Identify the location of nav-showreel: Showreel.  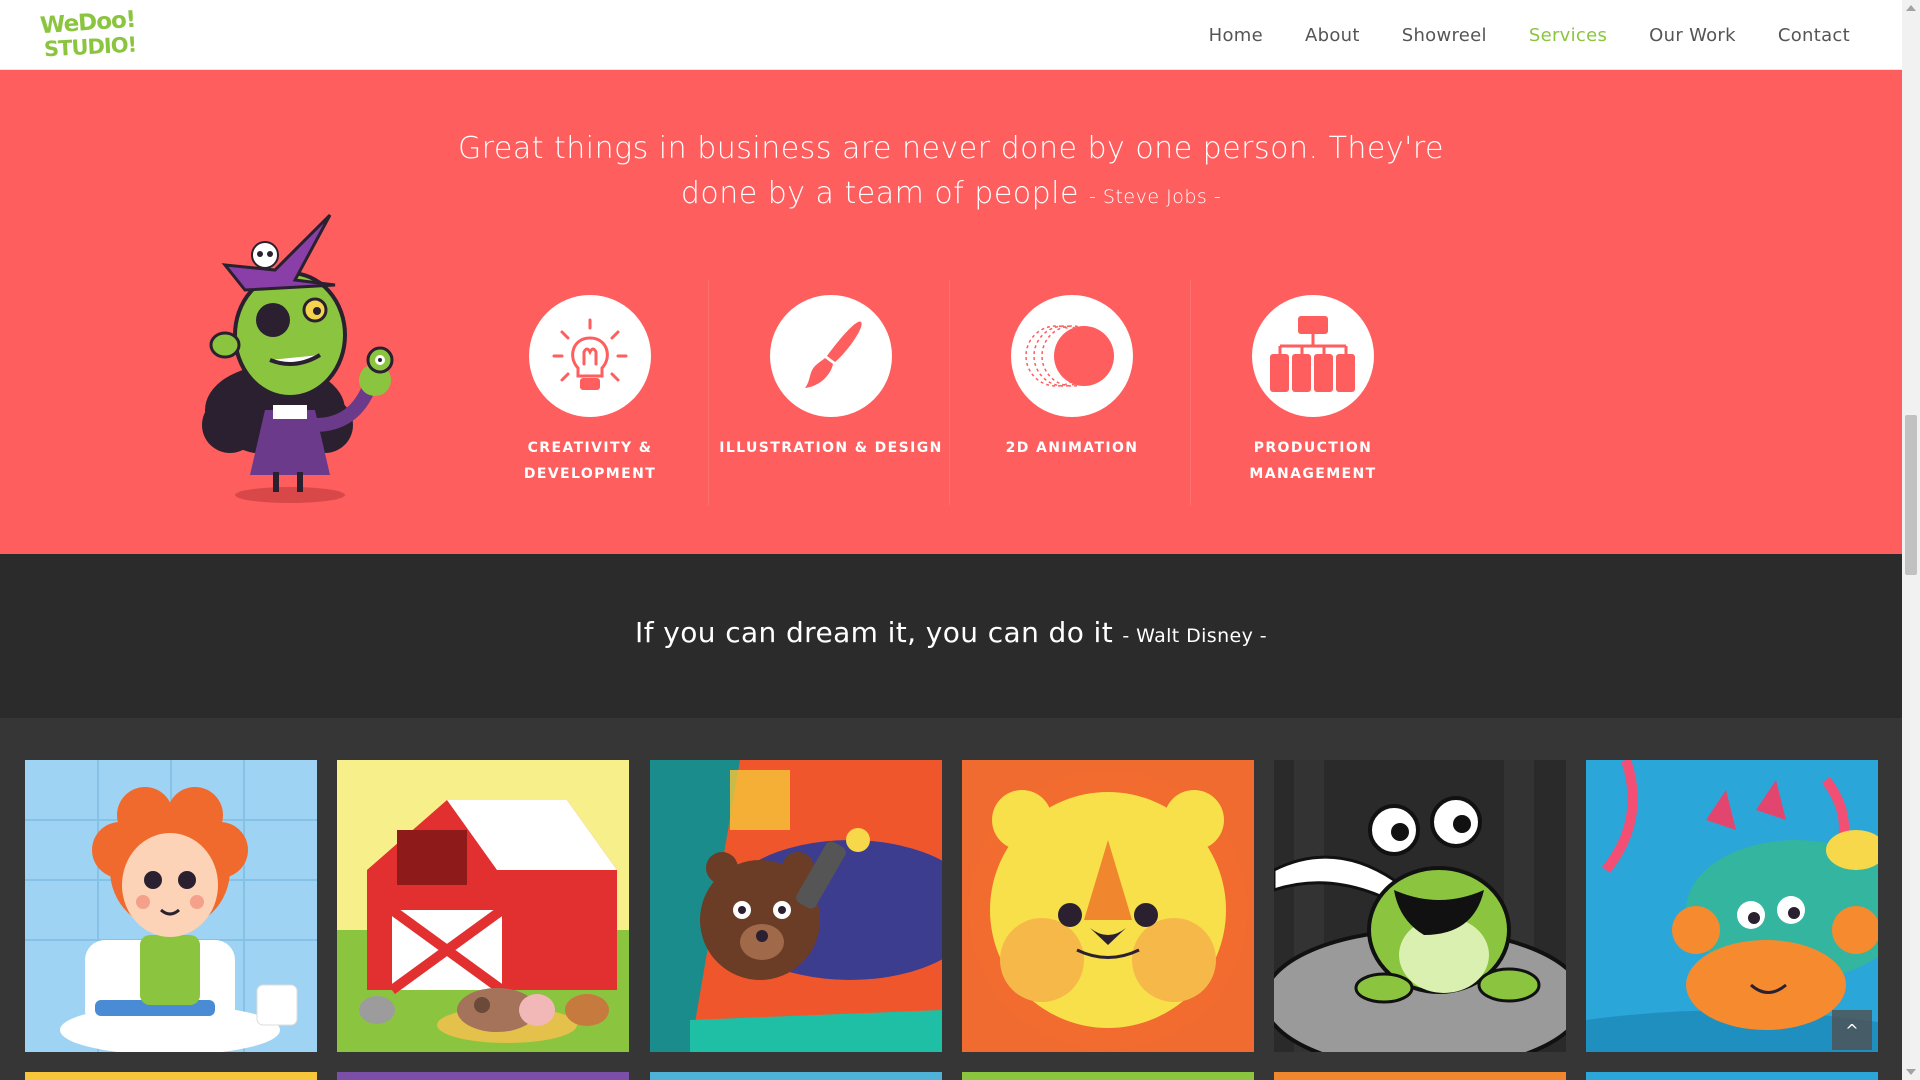
(1444, 35).